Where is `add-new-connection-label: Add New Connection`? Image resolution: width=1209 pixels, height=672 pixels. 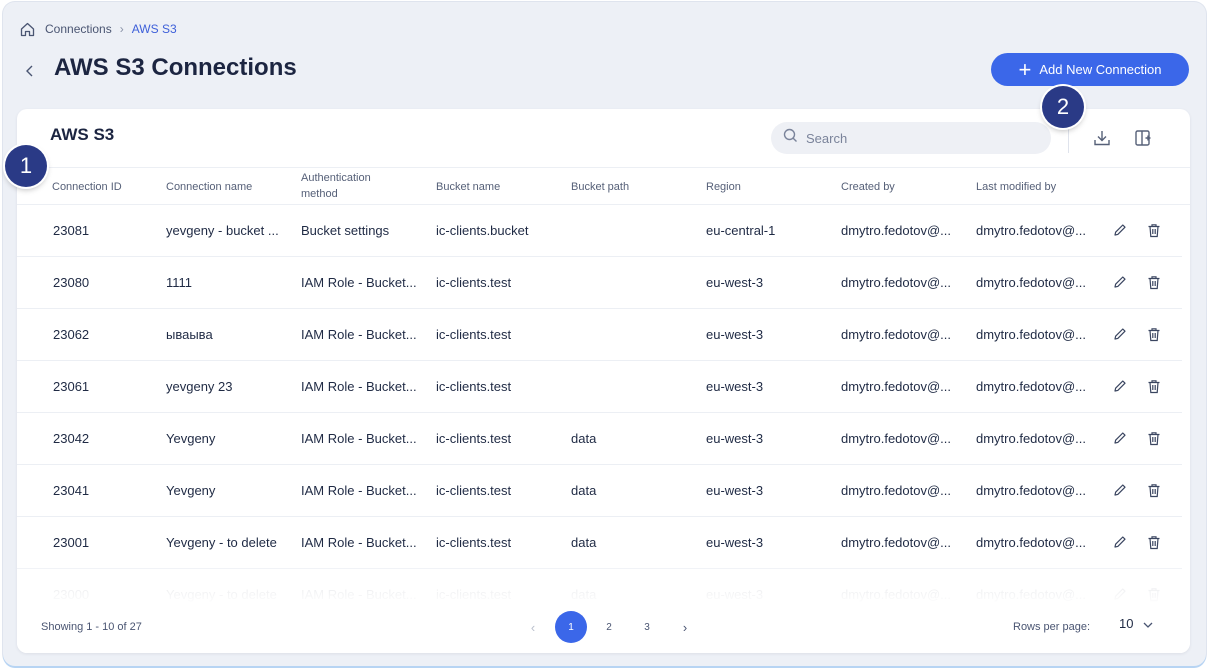 add-new-connection-label: Add New Connection is located at coordinates (1100, 69).